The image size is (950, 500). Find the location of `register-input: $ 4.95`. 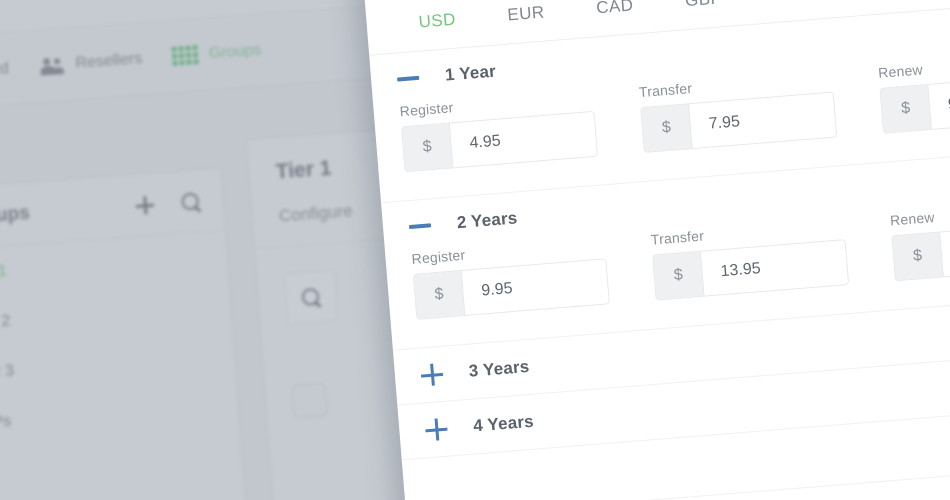

register-input: $ 4.95 is located at coordinates (499, 141).